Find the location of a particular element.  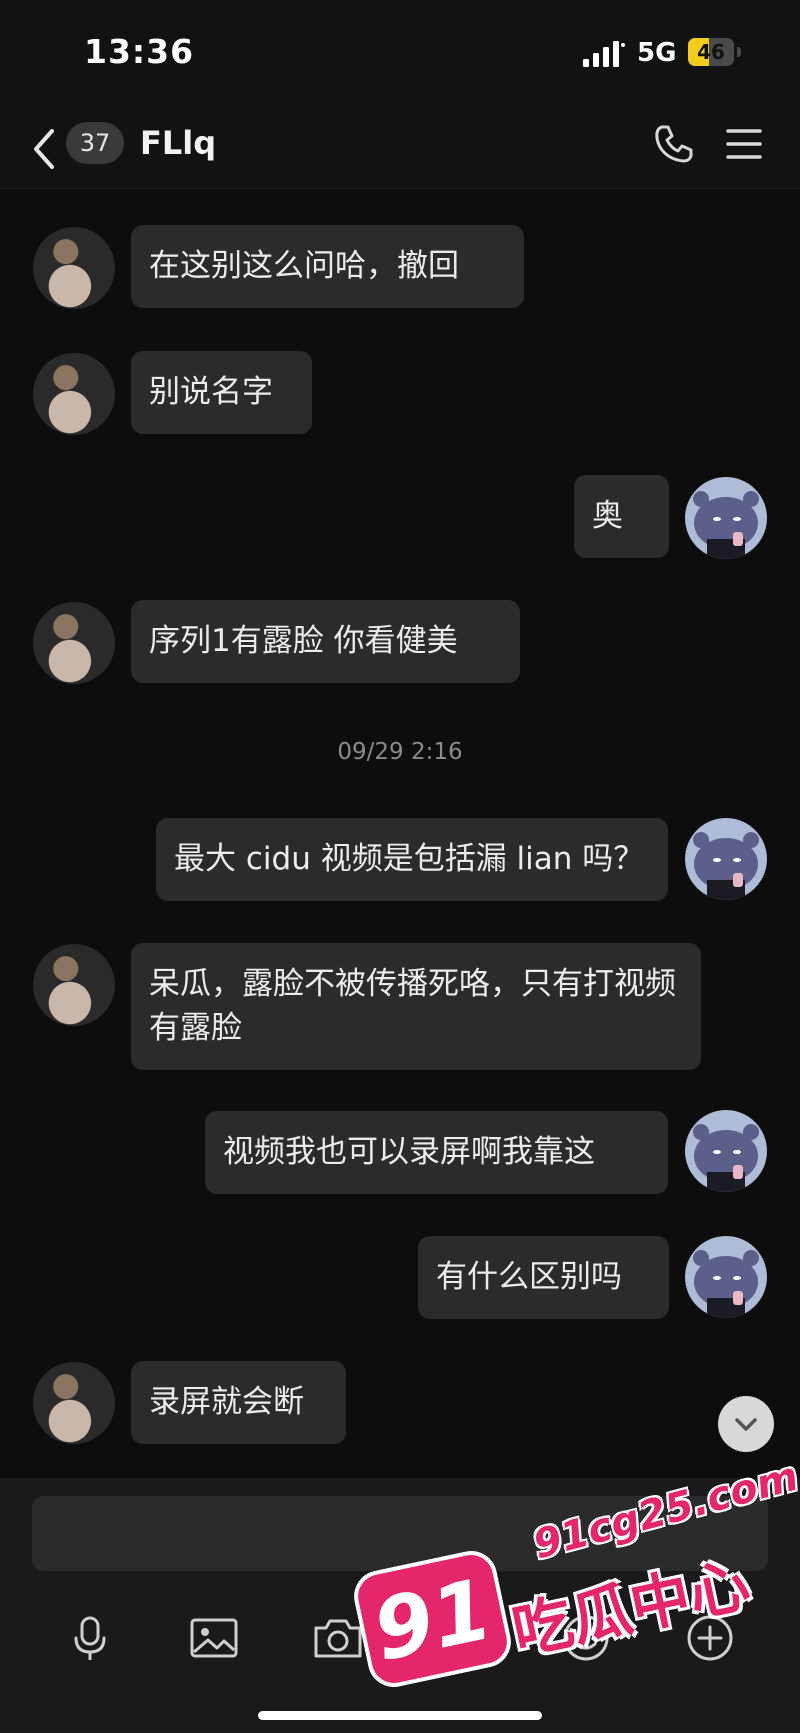

contact-name: FLlq is located at coordinates (178, 143).